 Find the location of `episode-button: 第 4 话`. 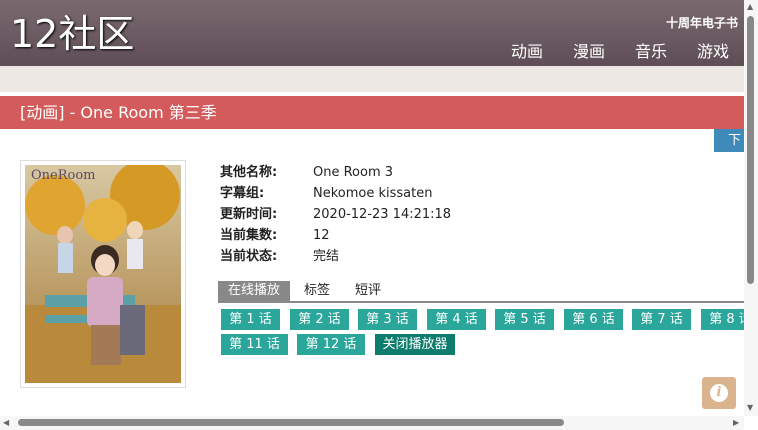

episode-button: 第 4 话 is located at coordinates (456, 319).